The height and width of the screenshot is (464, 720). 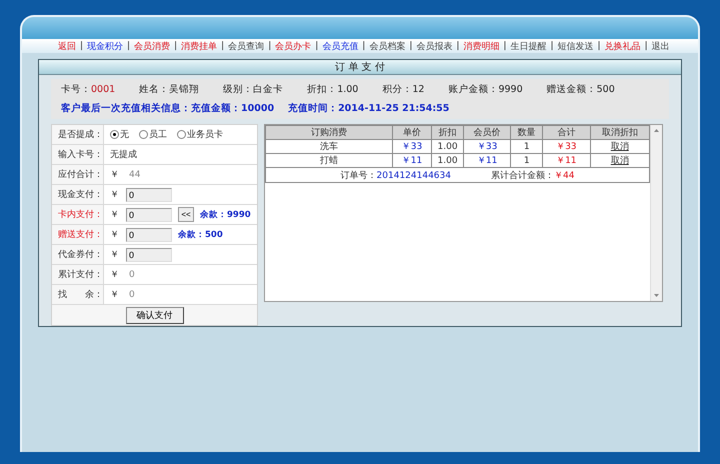 What do you see at coordinates (167, 108) in the screenshot?
I see `recharge-info: 客户最后一次充值相关信息：充值金额：10000` at bounding box center [167, 108].